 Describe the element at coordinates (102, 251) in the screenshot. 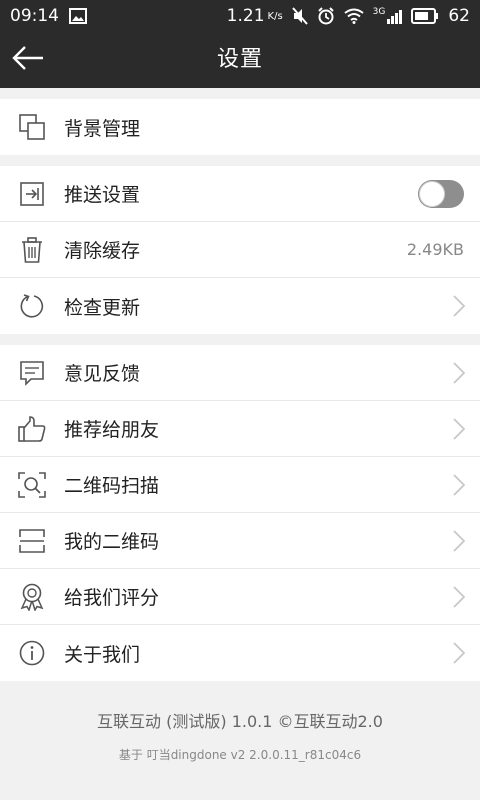

I see `setting-label: 清除缓存` at that location.